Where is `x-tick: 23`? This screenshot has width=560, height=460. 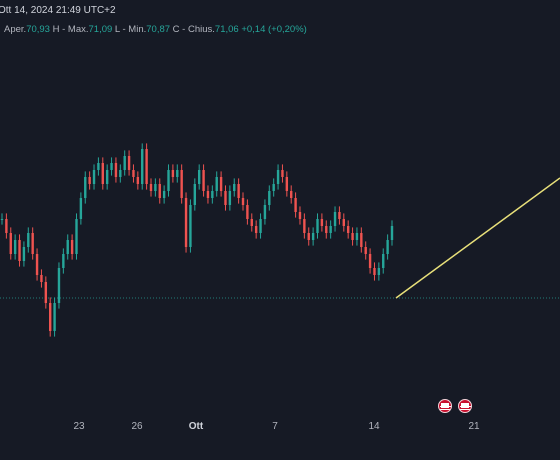 x-tick: 23 is located at coordinates (79, 426).